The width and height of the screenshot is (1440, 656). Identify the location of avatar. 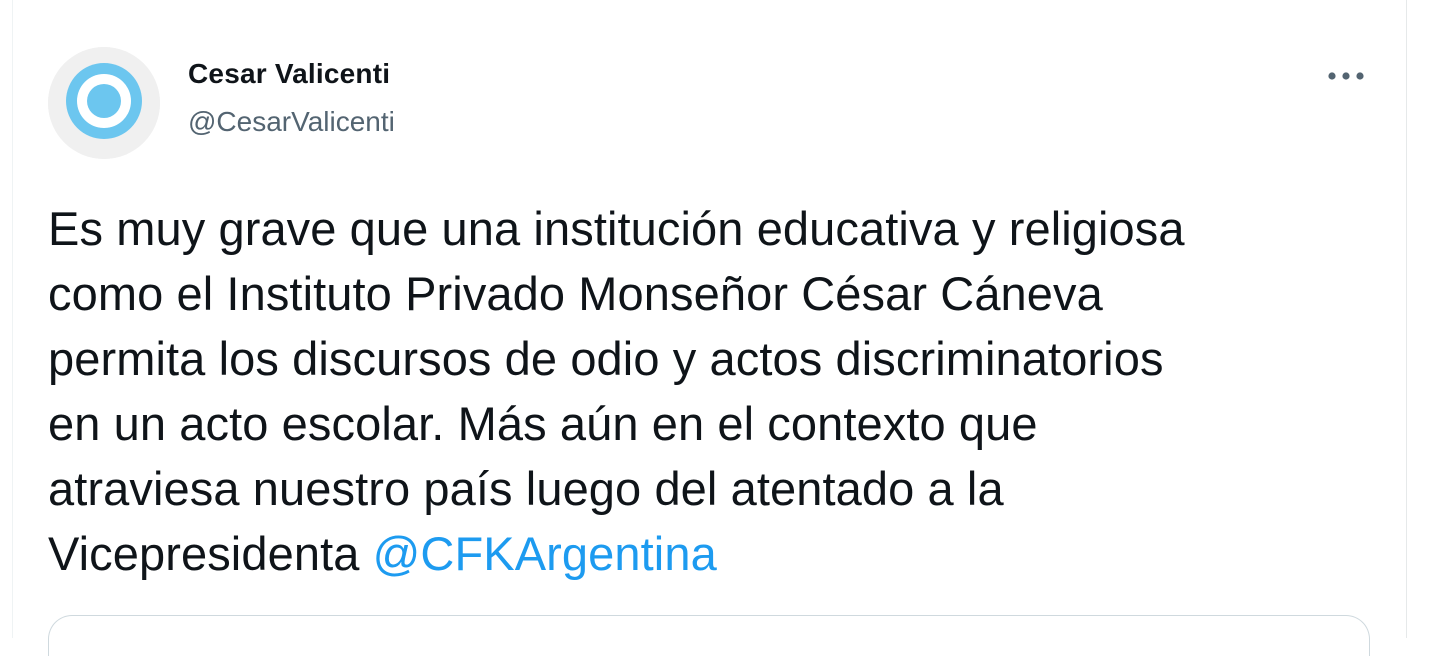
(104, 103).